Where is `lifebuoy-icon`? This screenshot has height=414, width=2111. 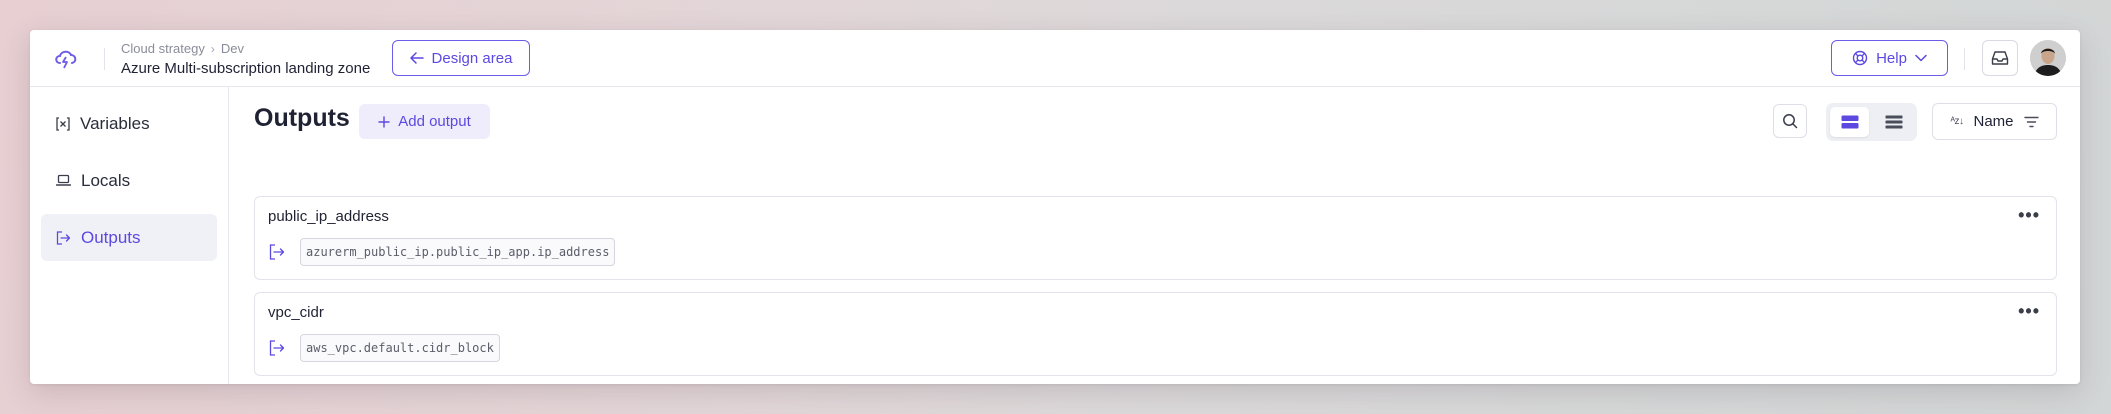
lifebuoy-icon is located at coordinates (1860, 58).